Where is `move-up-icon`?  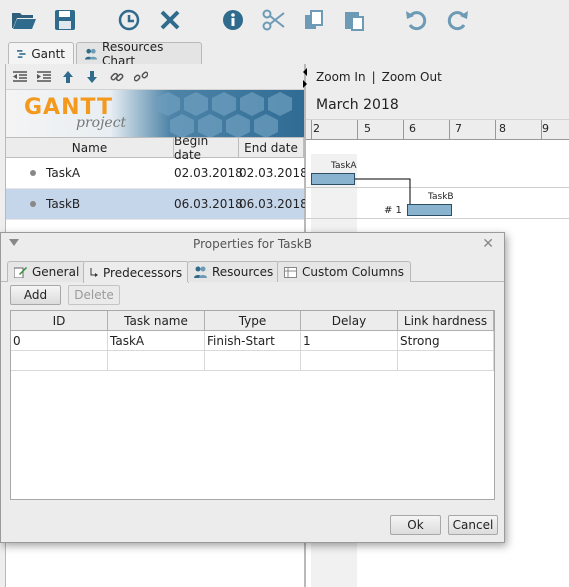
move-up-icon is located at coordinates (68, 77).